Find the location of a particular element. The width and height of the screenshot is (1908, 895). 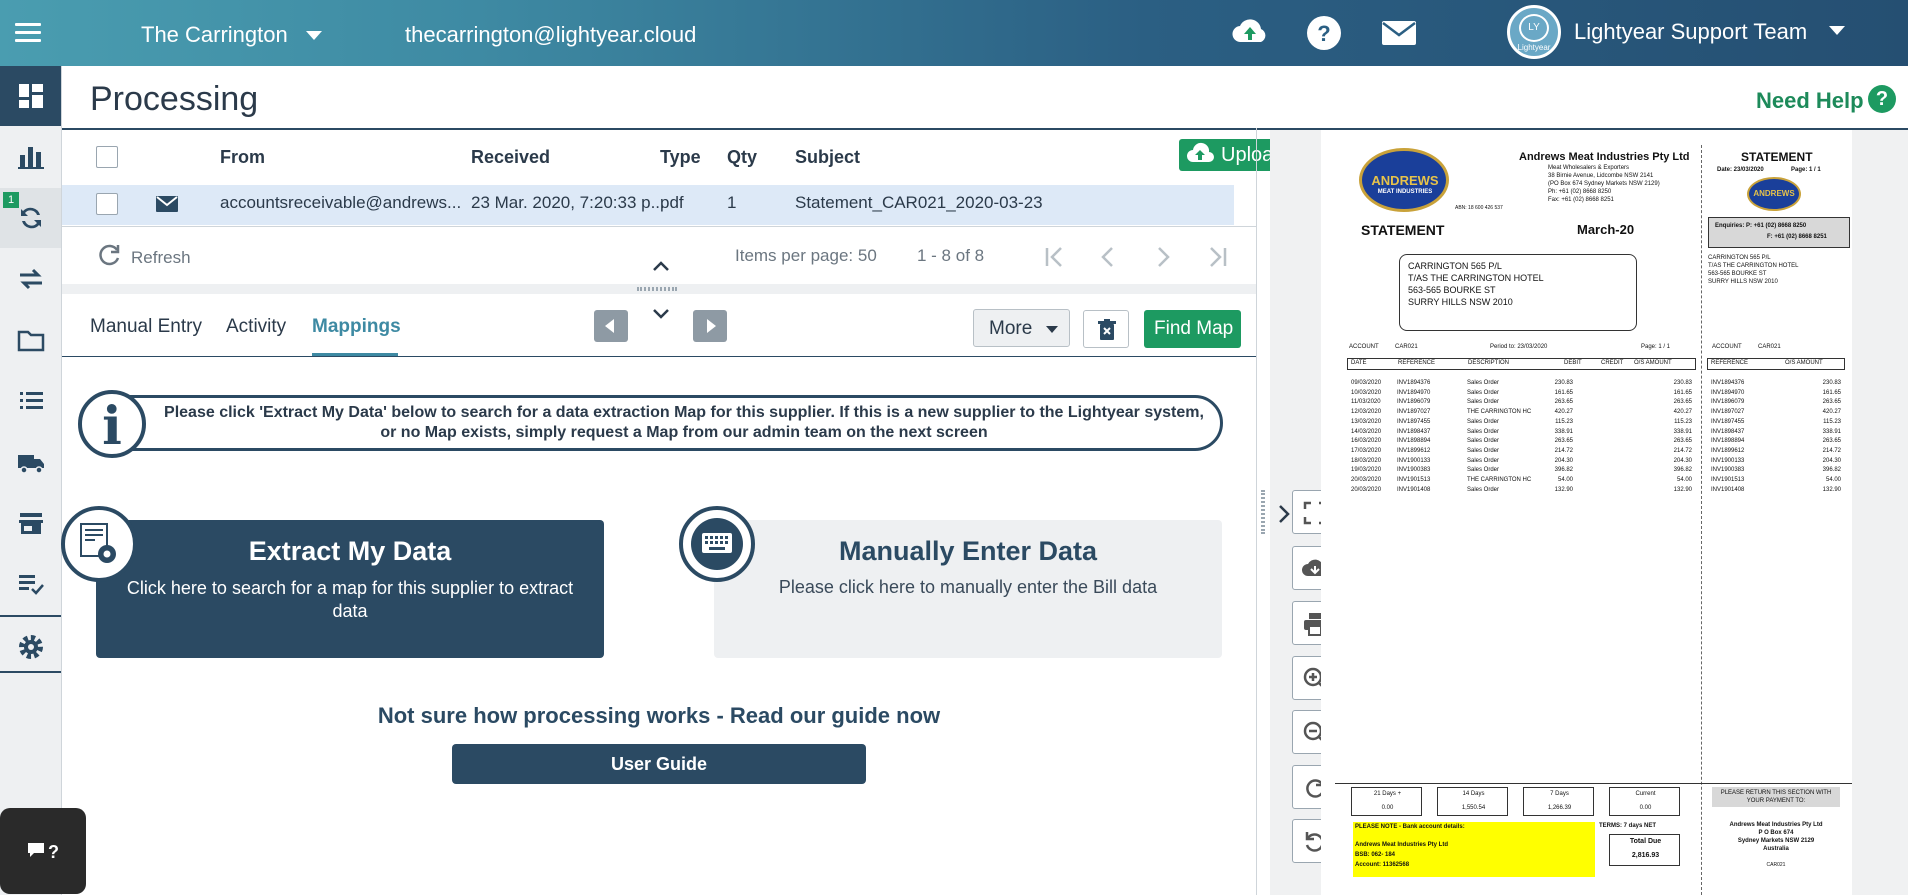

line-date: 13/03/2020 is located at coordinates (1366, 421).